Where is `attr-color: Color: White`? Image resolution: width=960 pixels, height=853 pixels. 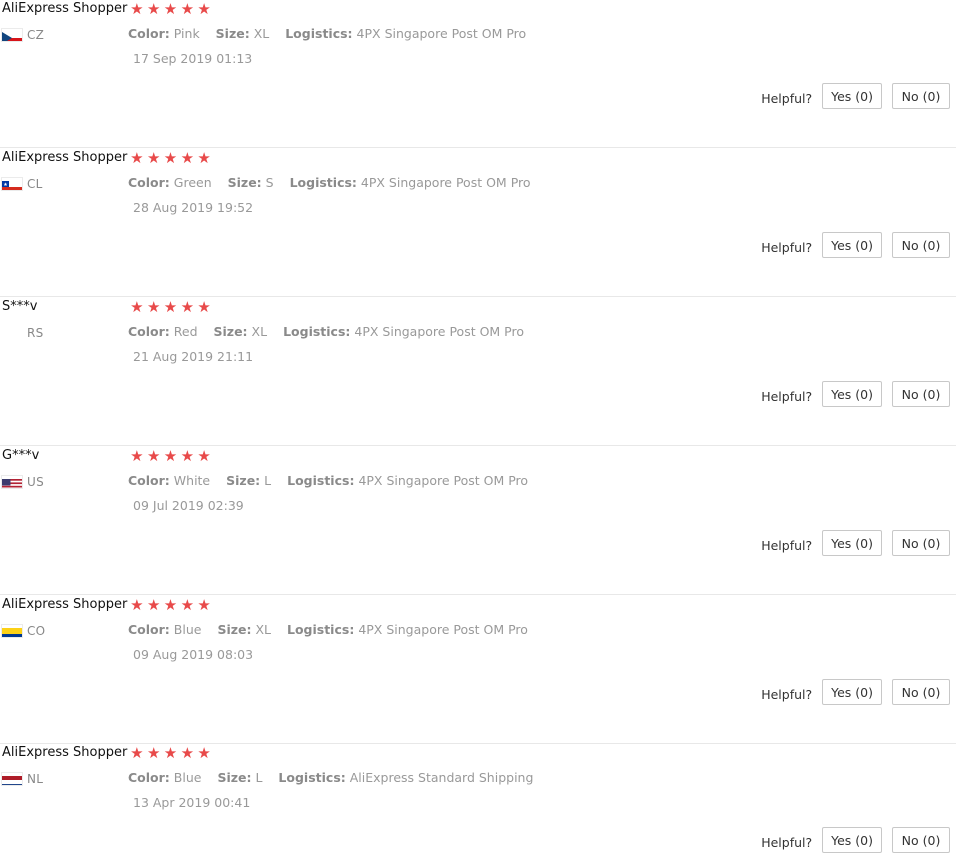 attr-color: Color: White is located at coordinates (169, 480).